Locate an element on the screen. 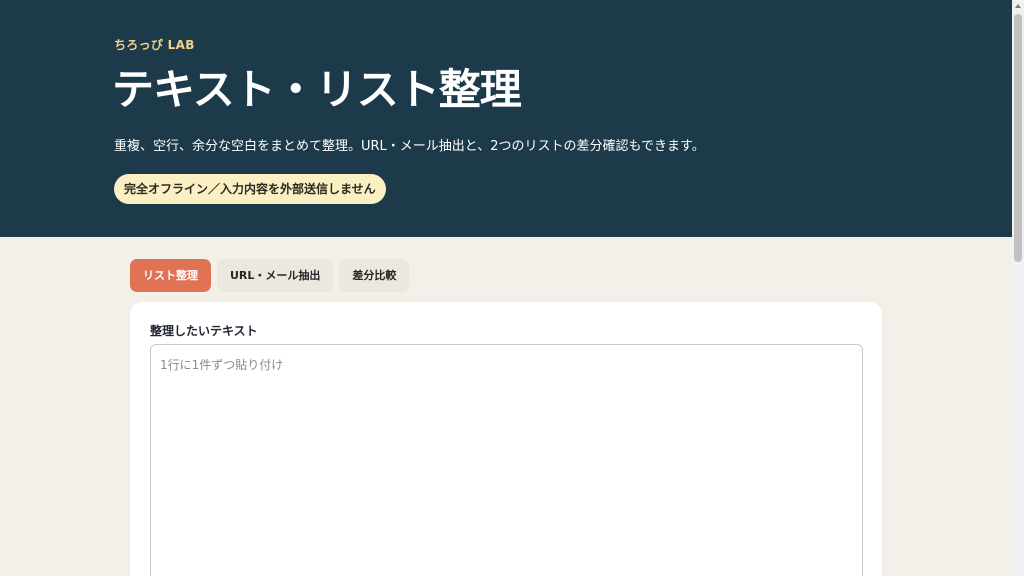 This screenshot has width=1024, height=576. page-title: テキスト・リスト整理 is located at coordinates (317, 89).